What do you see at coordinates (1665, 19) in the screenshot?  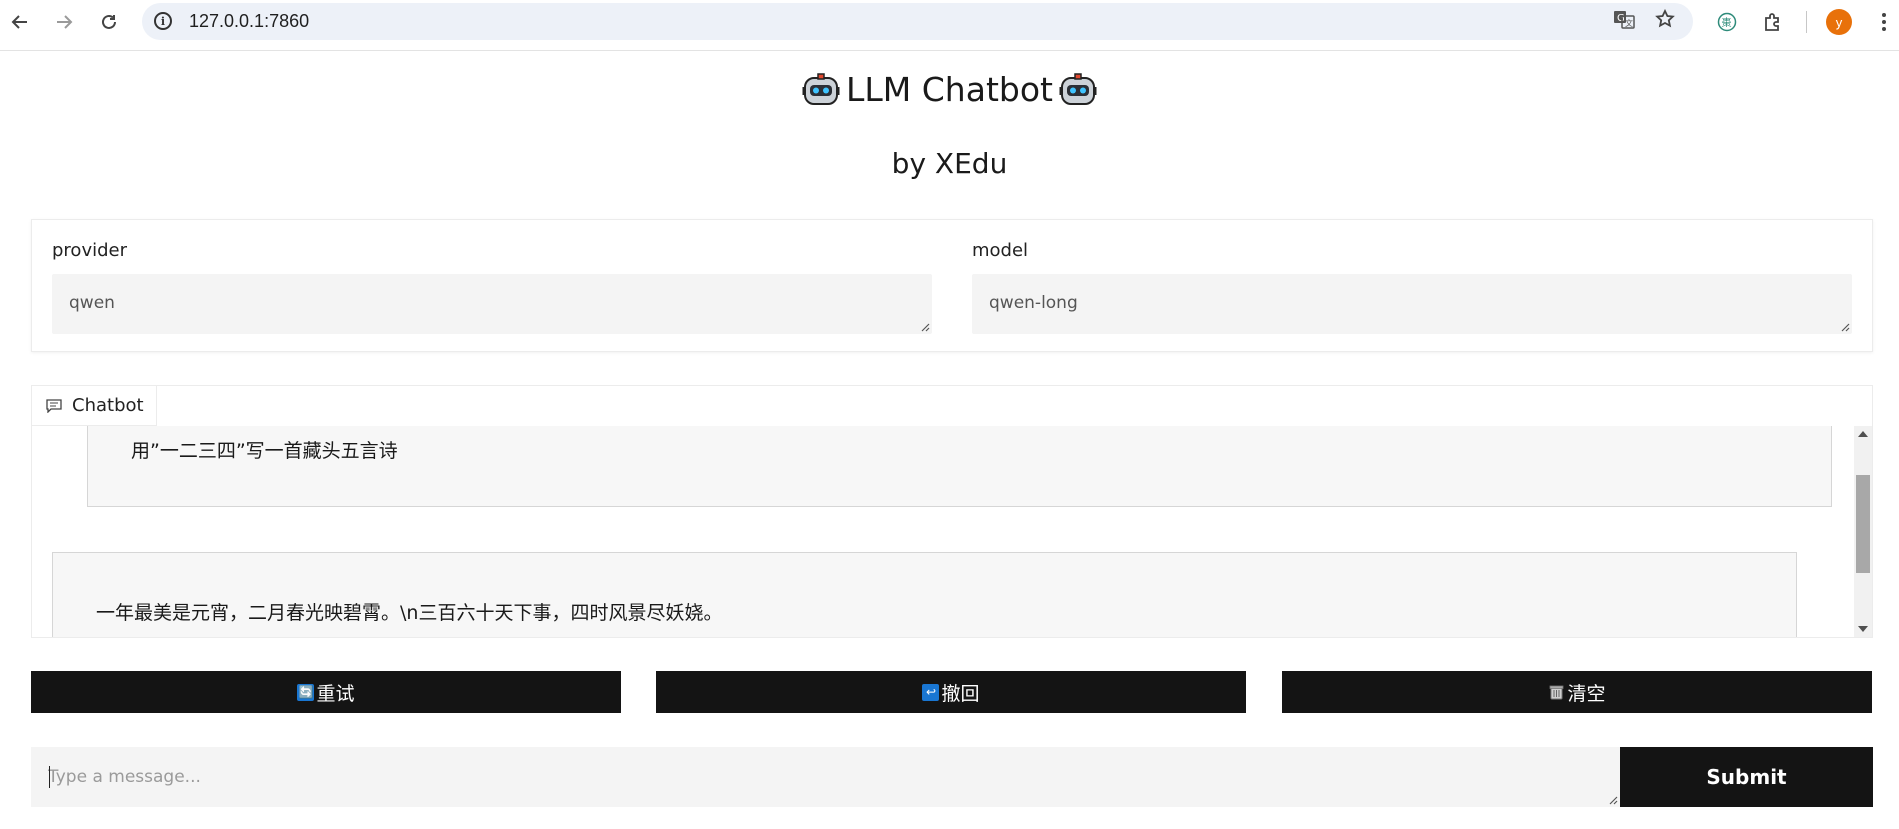 I see `bookmark-star-icon` at bounding box center [1665, 19].